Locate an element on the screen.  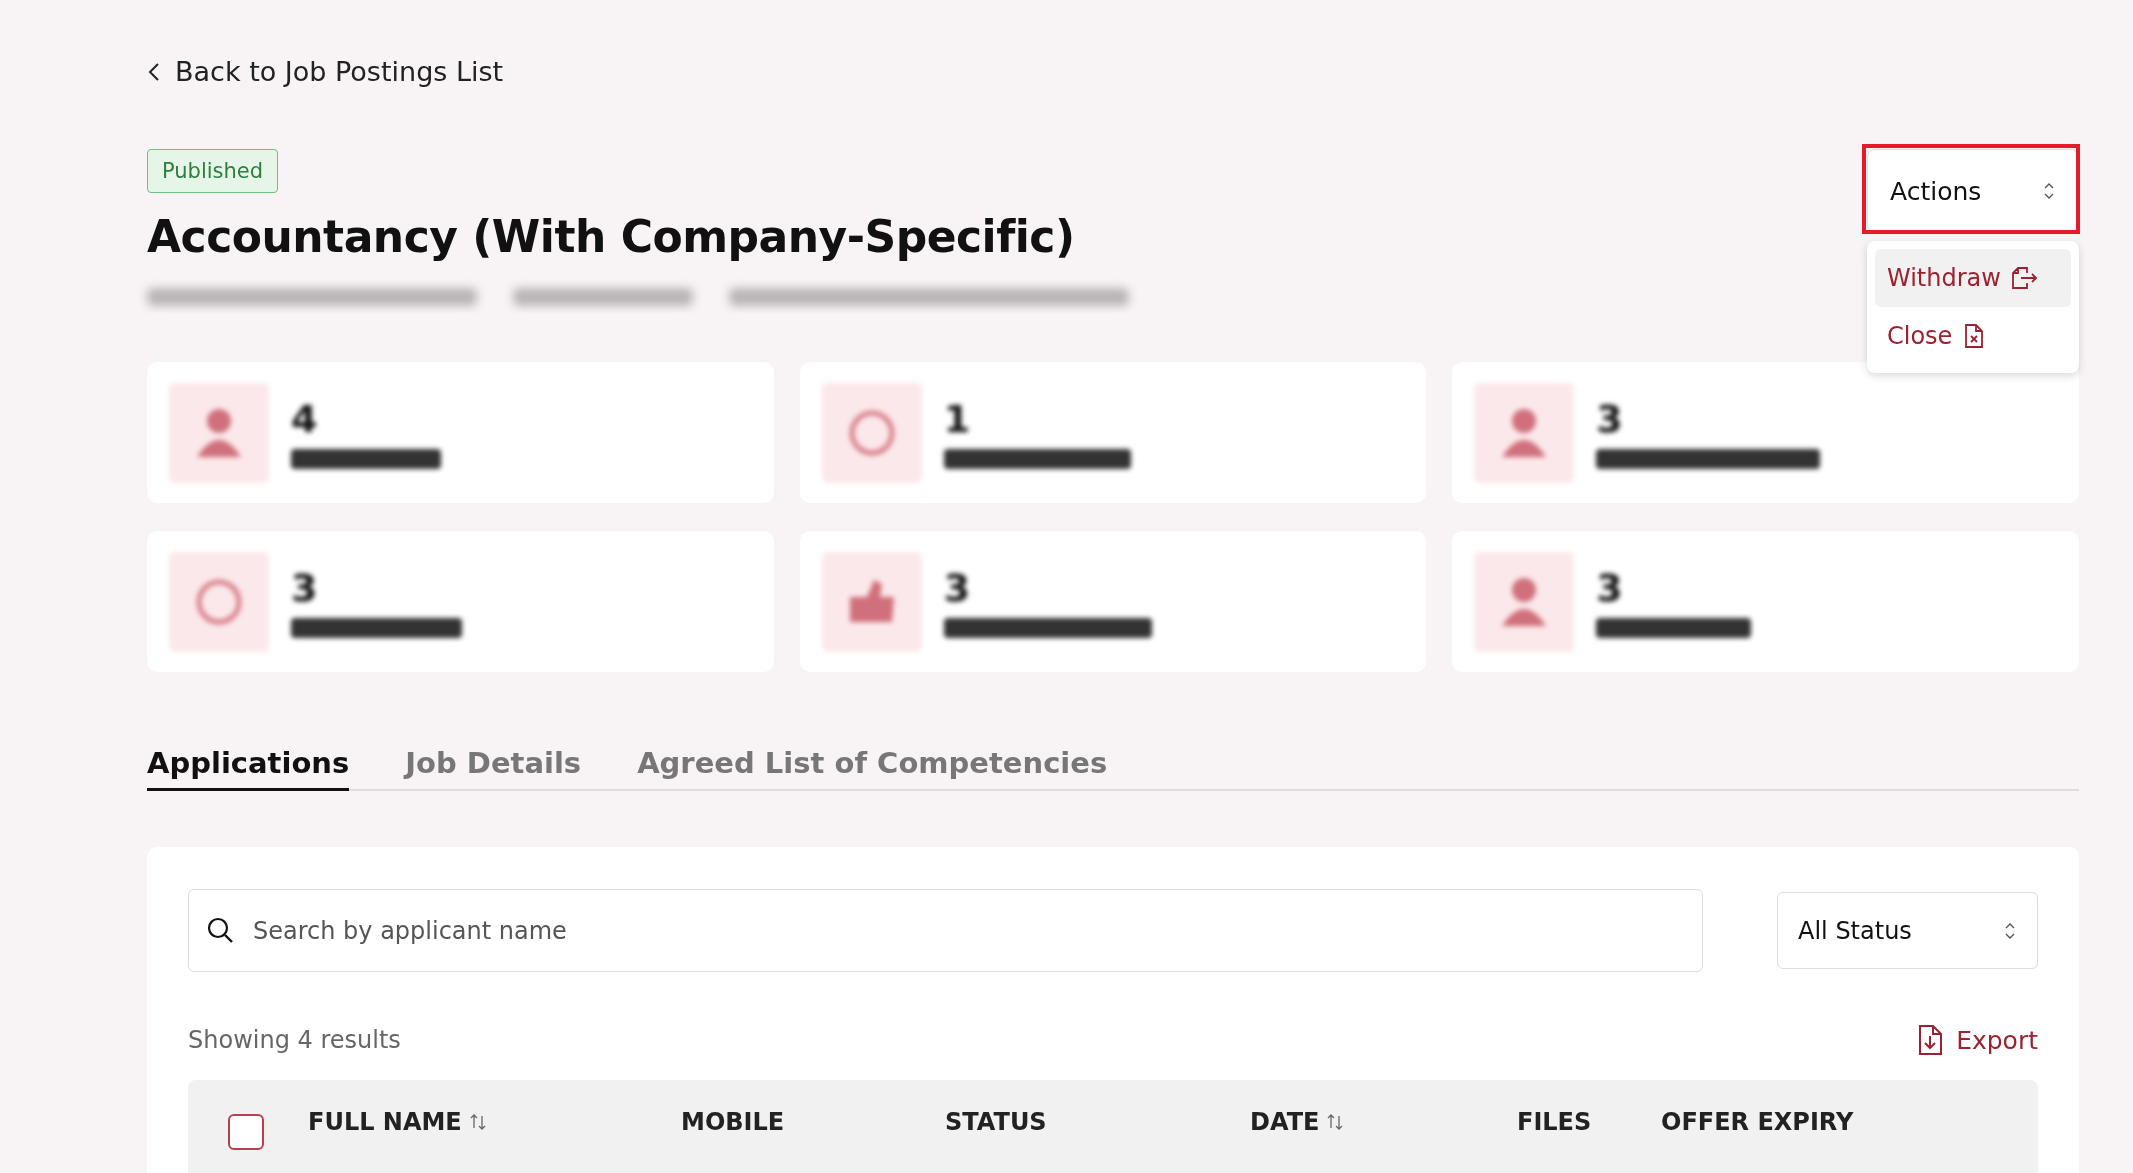
column-header: MOBILE is located at coordinates (733, 1122).